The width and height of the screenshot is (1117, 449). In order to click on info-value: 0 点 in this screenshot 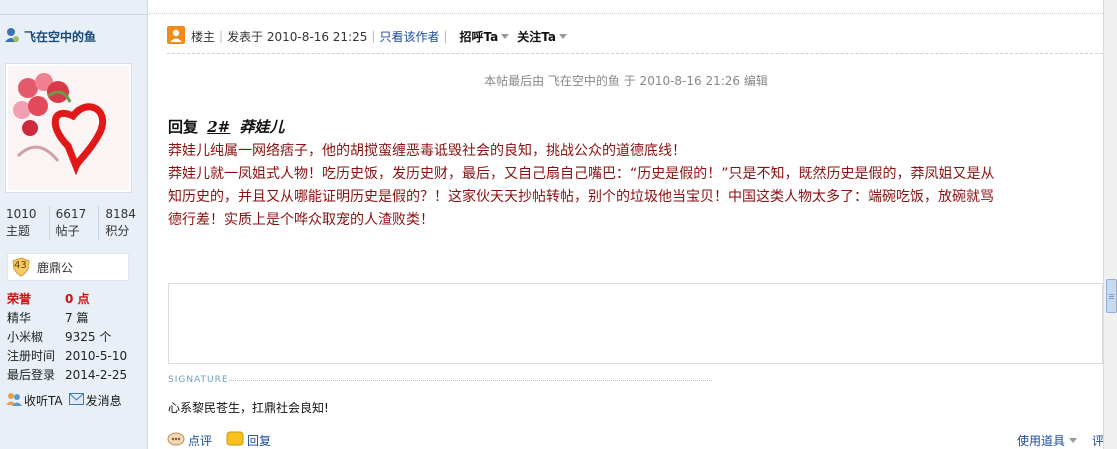, I will do `click(77, 299)`.